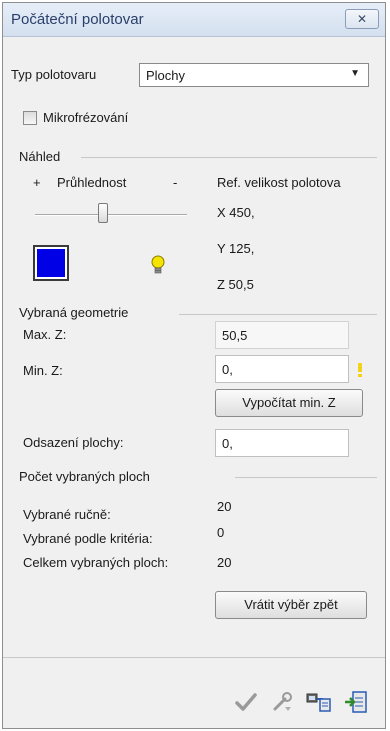 This screenshot has width=390, height=731. I want to click on transparency-minus: -, so click(175, 182).